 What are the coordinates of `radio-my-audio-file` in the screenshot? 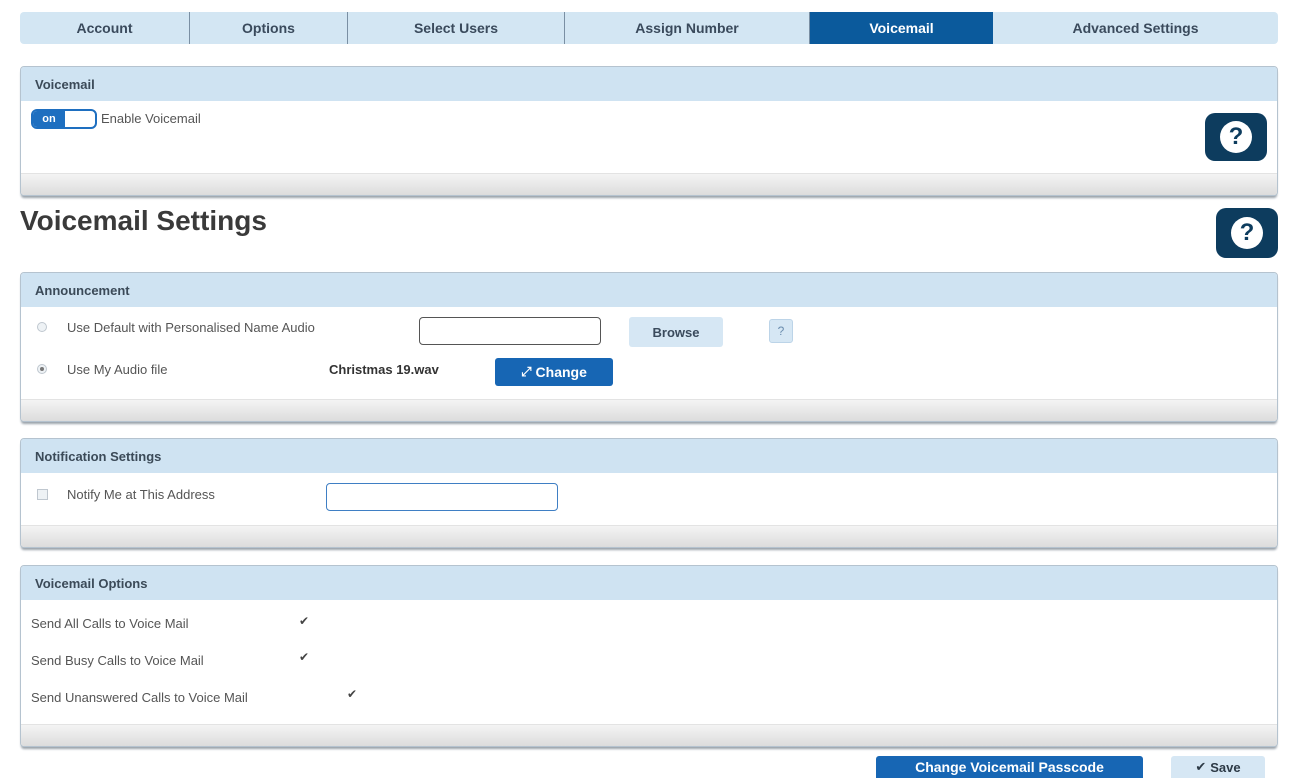 It's located at (42, 369).